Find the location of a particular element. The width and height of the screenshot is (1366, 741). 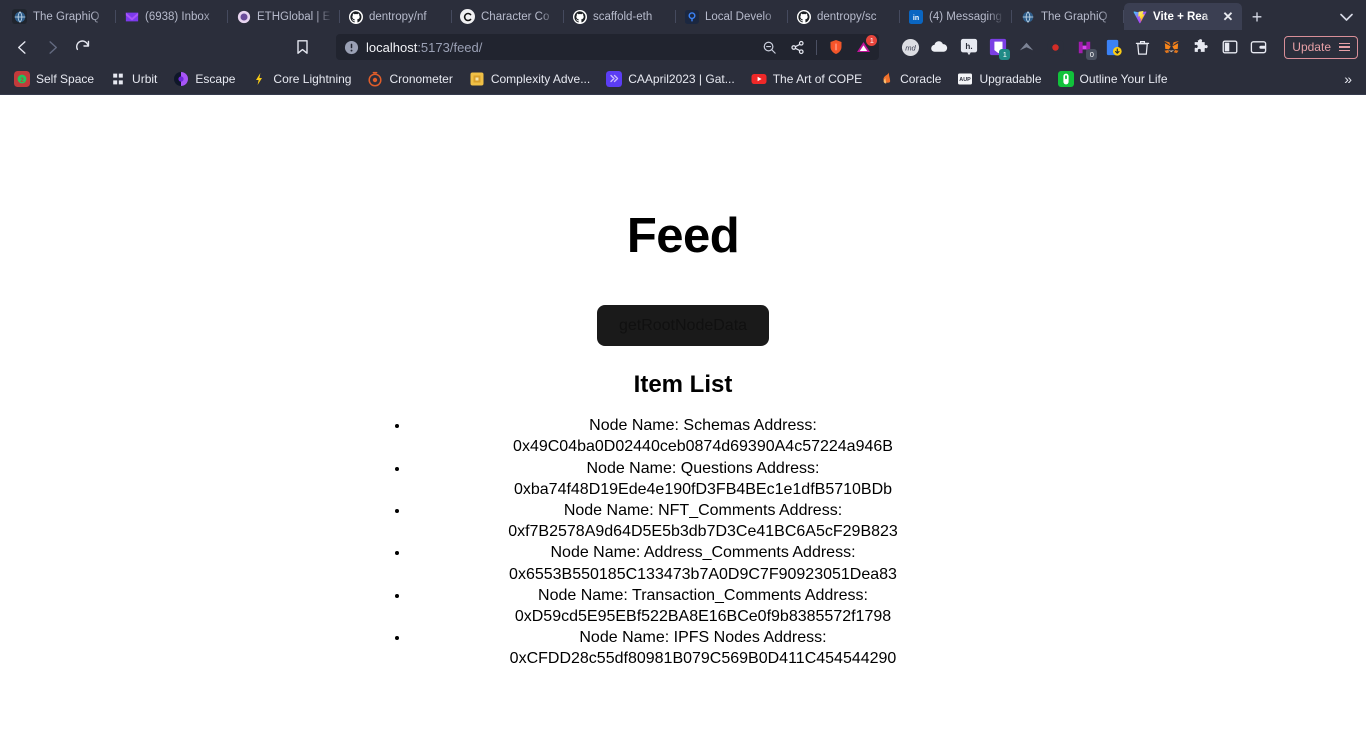

trash-icon is located at coordinates (1142, 47).